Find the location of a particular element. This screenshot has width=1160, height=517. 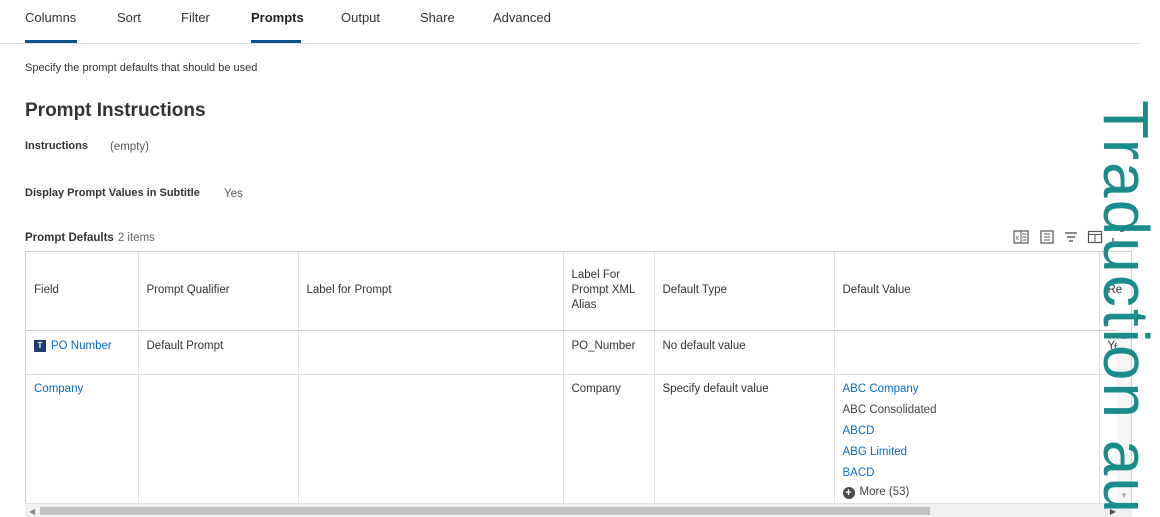

instructions-value: (empty) is located at coordinates (129, 147).